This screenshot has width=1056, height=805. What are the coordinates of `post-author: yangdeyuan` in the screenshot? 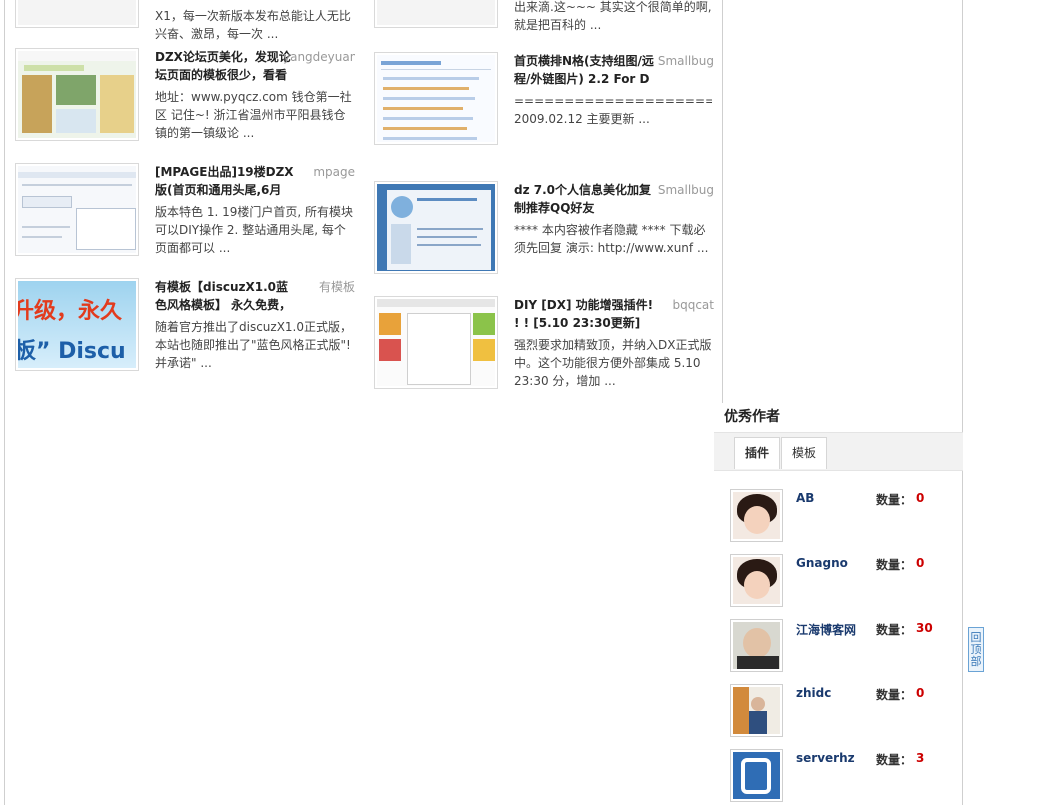 It's located at (319, 57).